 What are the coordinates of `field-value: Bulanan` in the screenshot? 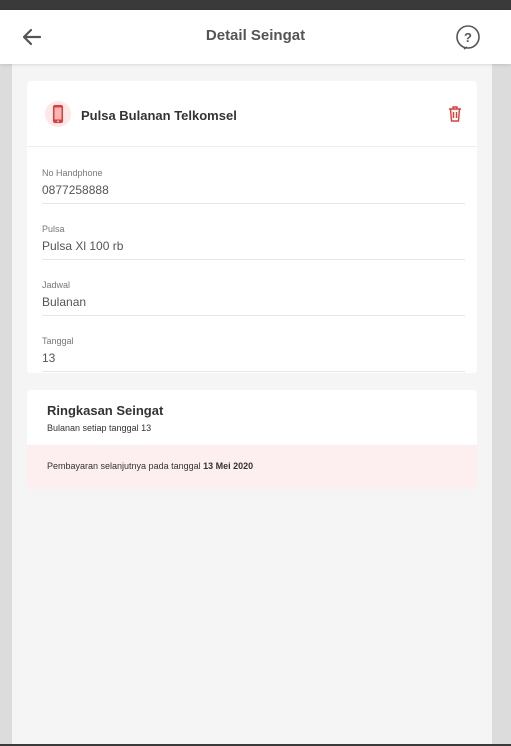 It's located at (64, 302).